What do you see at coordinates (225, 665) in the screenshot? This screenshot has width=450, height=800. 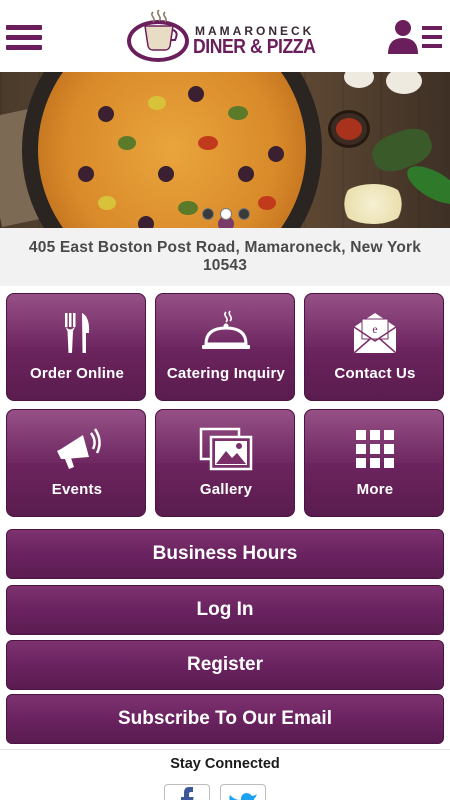 I see `register-button: Register` at bounding box center [225, 665].